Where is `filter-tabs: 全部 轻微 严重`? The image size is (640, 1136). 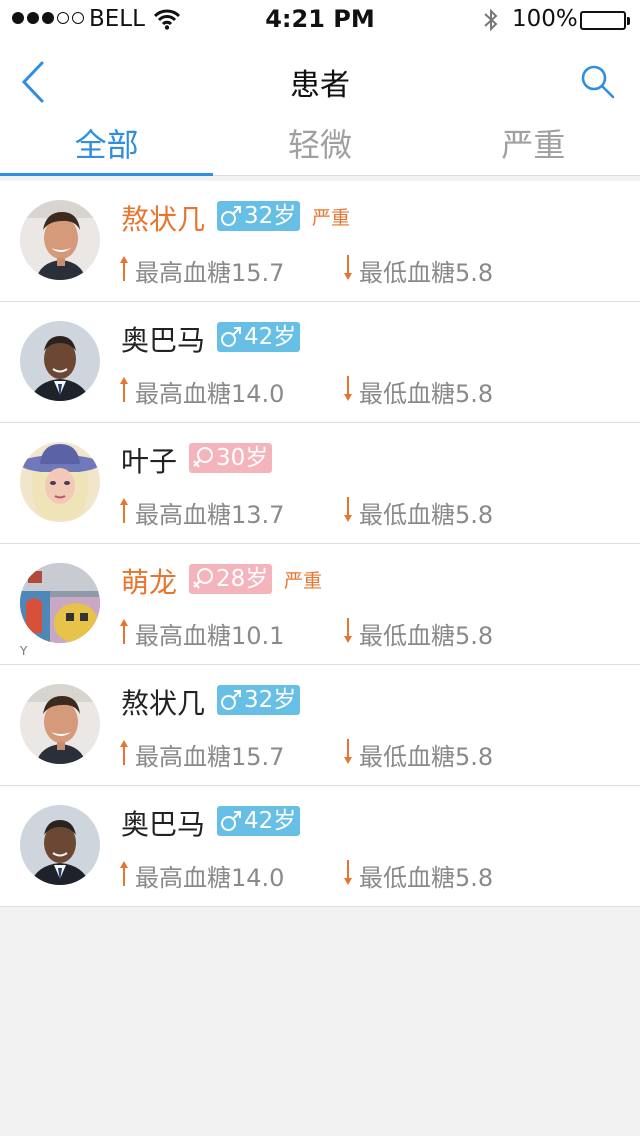
filter-tabs: 全部 轻微 严重 is located at coordinates (320, 141).